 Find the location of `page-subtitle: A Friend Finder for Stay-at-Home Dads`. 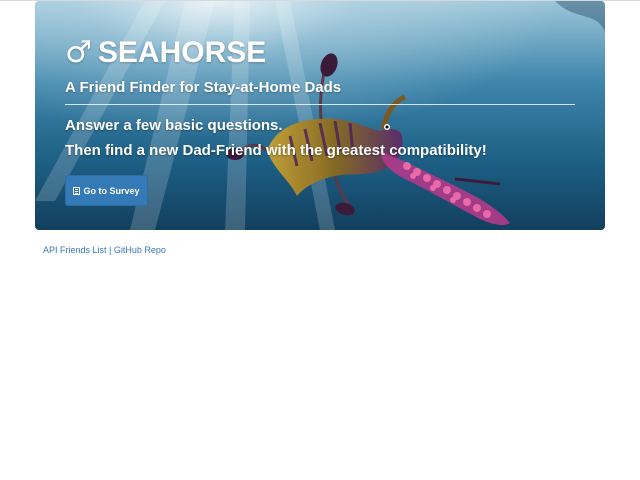

page-subtitle: A Friend Finder for Stay-at-Home Dads is located at coordinates (203, 87).